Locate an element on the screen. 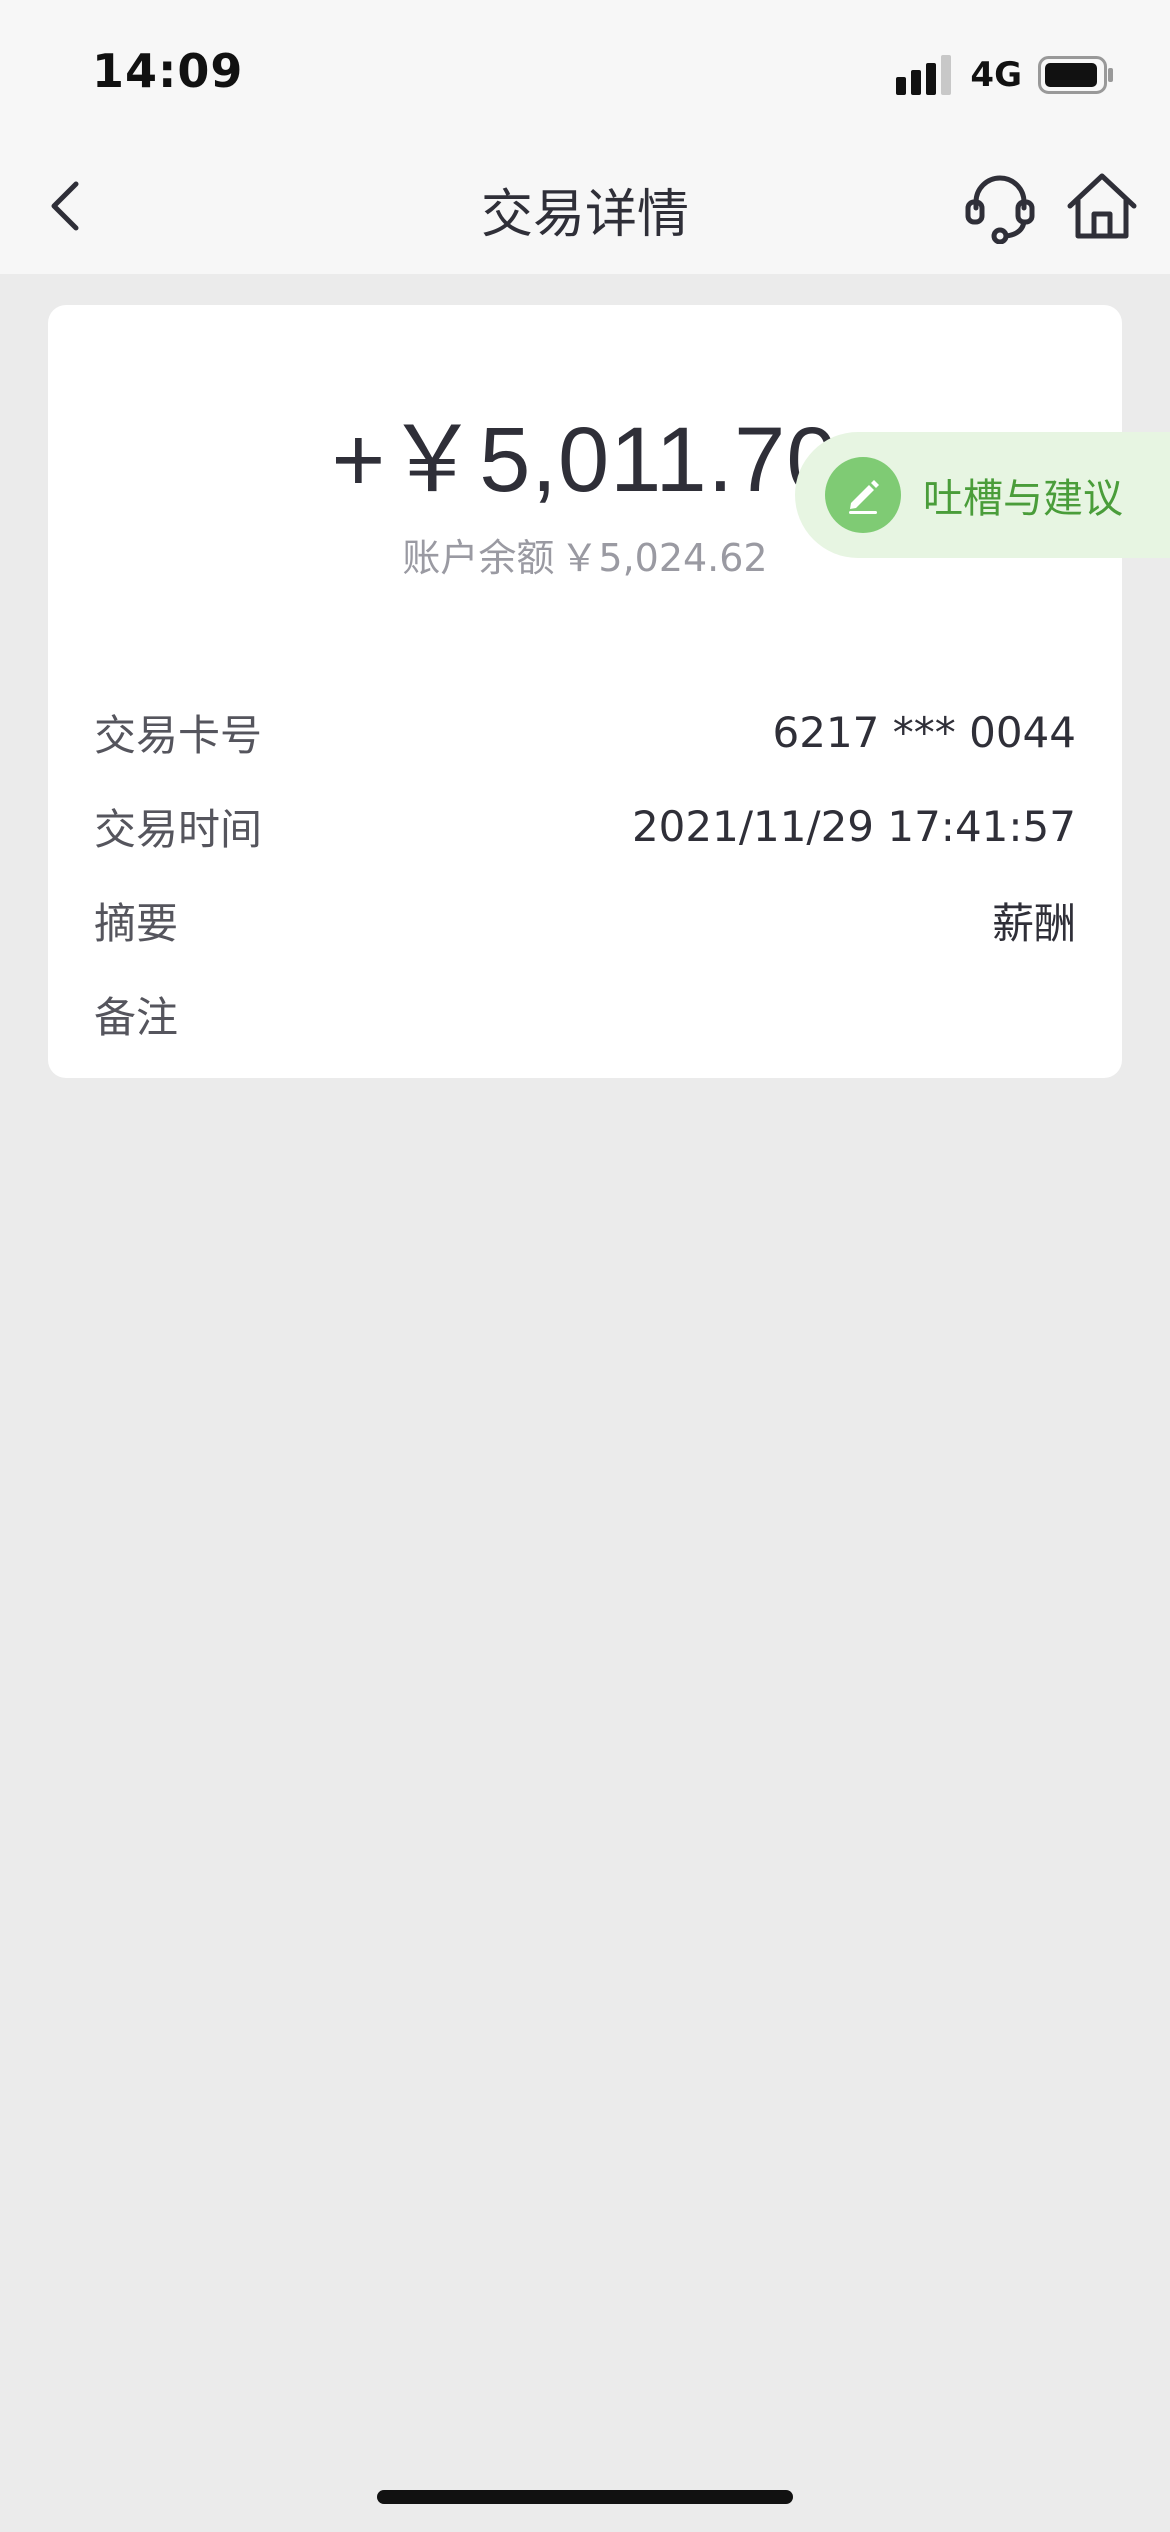 This screenshot has width=1170, height=2532. headset-icon is located at coordinates (1000, 210).